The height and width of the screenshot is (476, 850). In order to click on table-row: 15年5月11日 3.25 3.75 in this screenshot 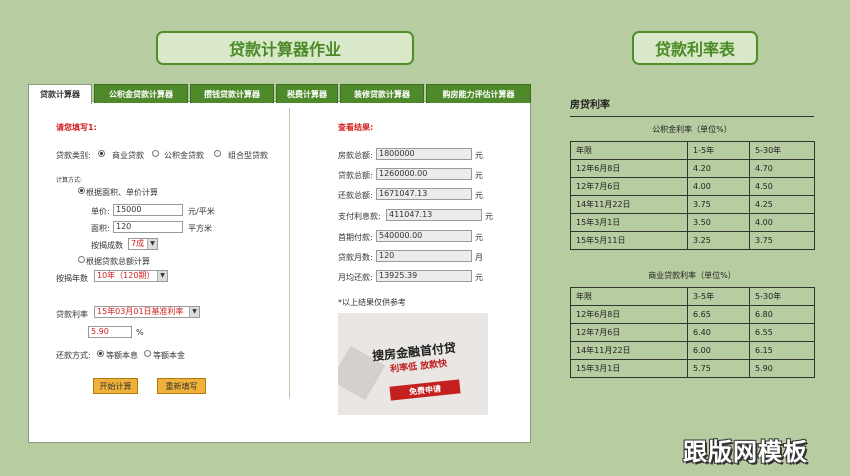, I will do `click(692, 240)`.